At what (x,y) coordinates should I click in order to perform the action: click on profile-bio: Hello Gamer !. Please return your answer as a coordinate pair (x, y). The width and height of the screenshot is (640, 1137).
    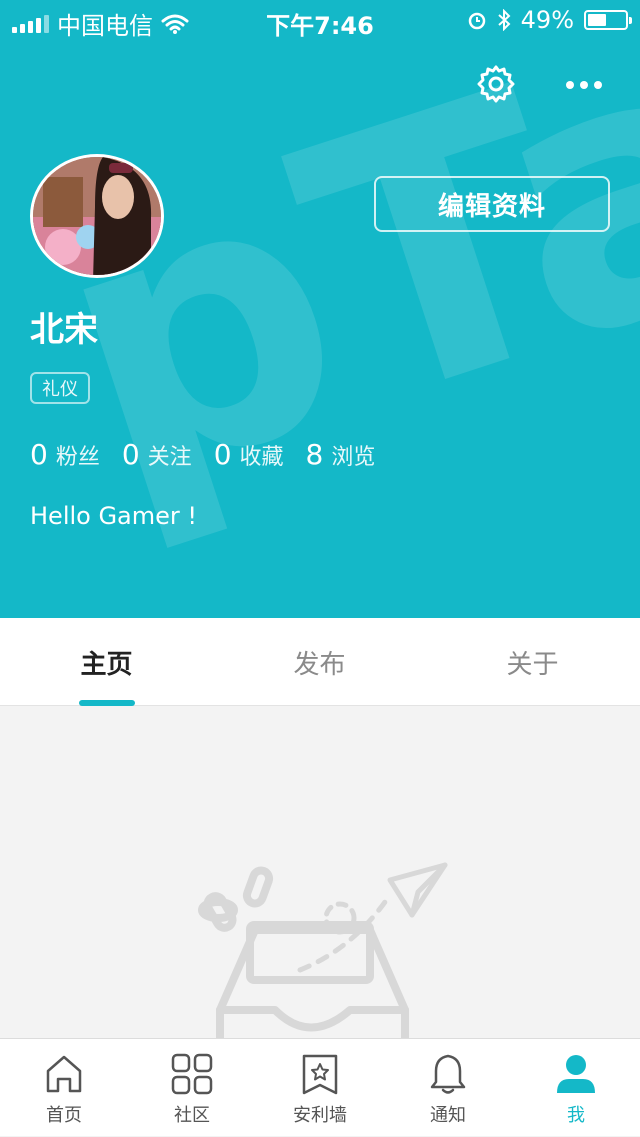
    Looking at the image, I should click on (114, 516).